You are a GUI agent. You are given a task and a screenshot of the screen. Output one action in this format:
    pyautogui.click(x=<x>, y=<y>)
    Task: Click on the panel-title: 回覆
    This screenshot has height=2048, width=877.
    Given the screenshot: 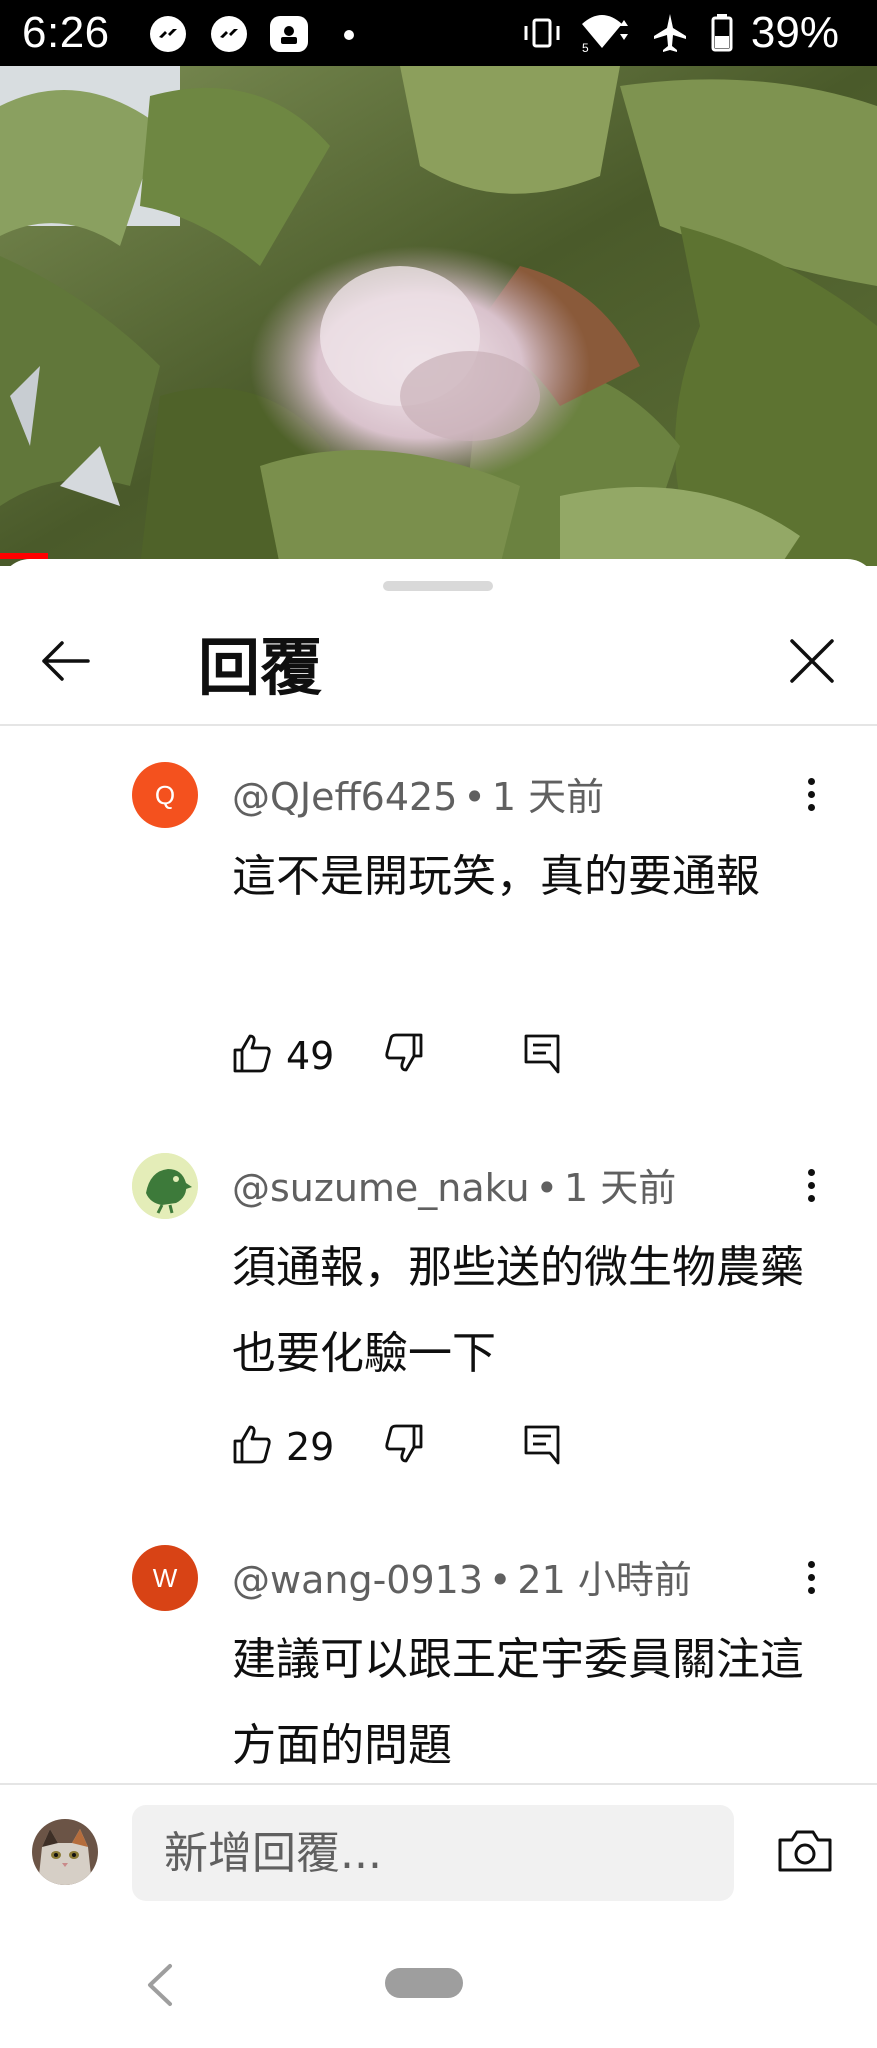 What is the action you would take?
    pyautogui.click(x=260, y=667)
    